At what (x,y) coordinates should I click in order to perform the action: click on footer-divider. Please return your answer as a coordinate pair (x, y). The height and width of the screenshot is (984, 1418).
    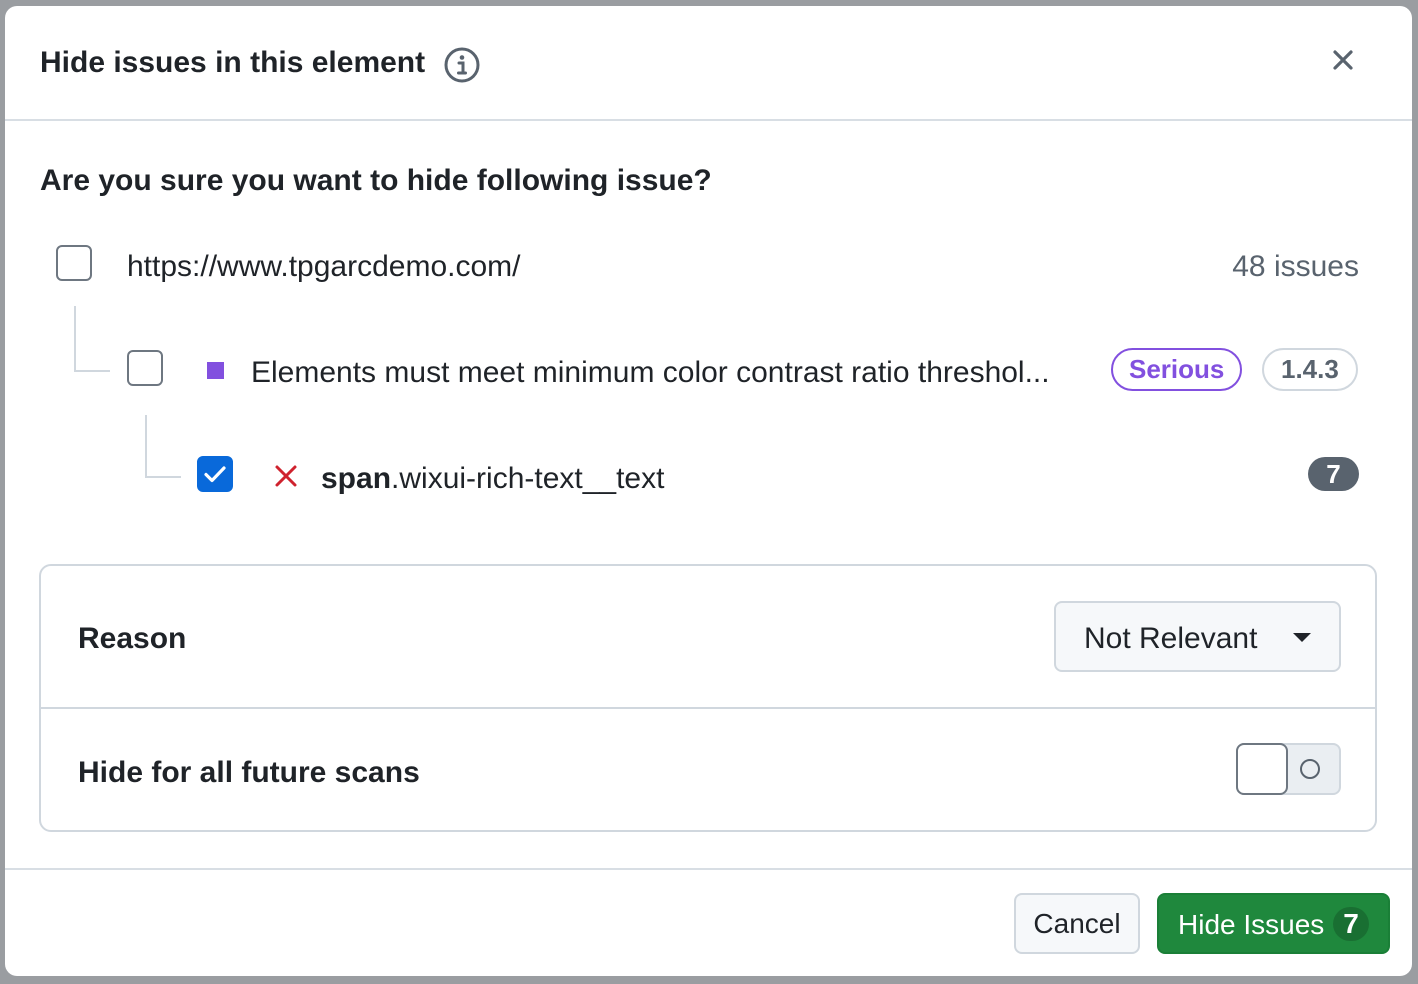
    Looking at the image, I should click on (708, 869).